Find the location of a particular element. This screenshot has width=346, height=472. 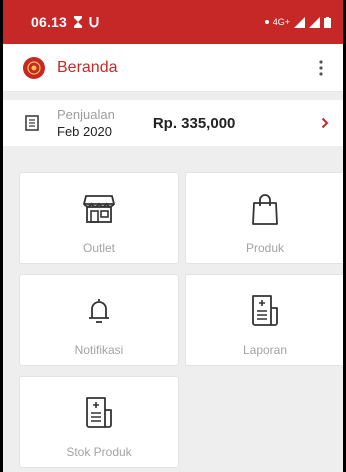

sales-period: Feb 2020 is located at coordinates (84, 131).